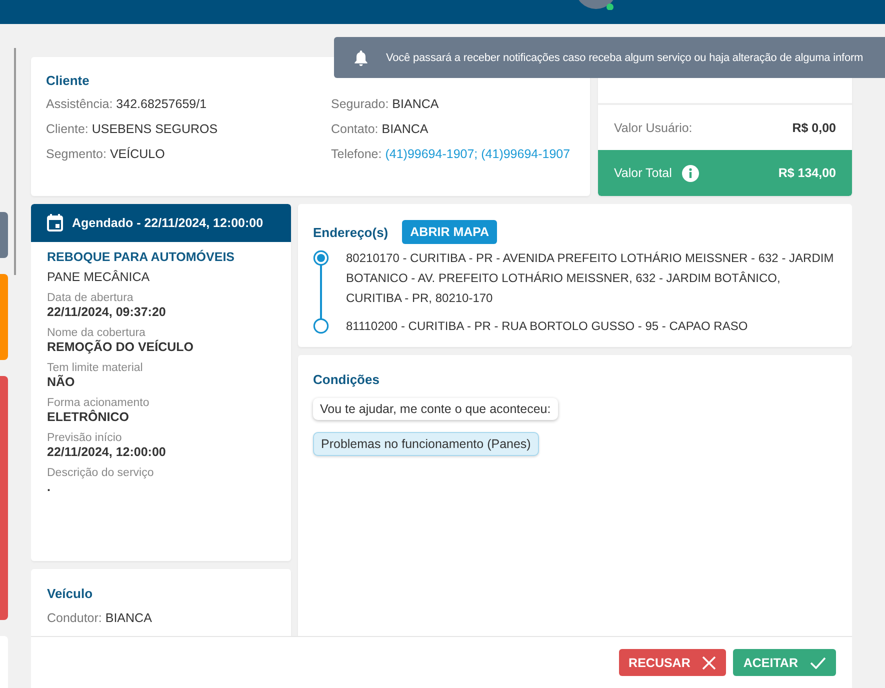  I want to click on field-value: 22/11/2024, 12:00:00, so click(107, 452).